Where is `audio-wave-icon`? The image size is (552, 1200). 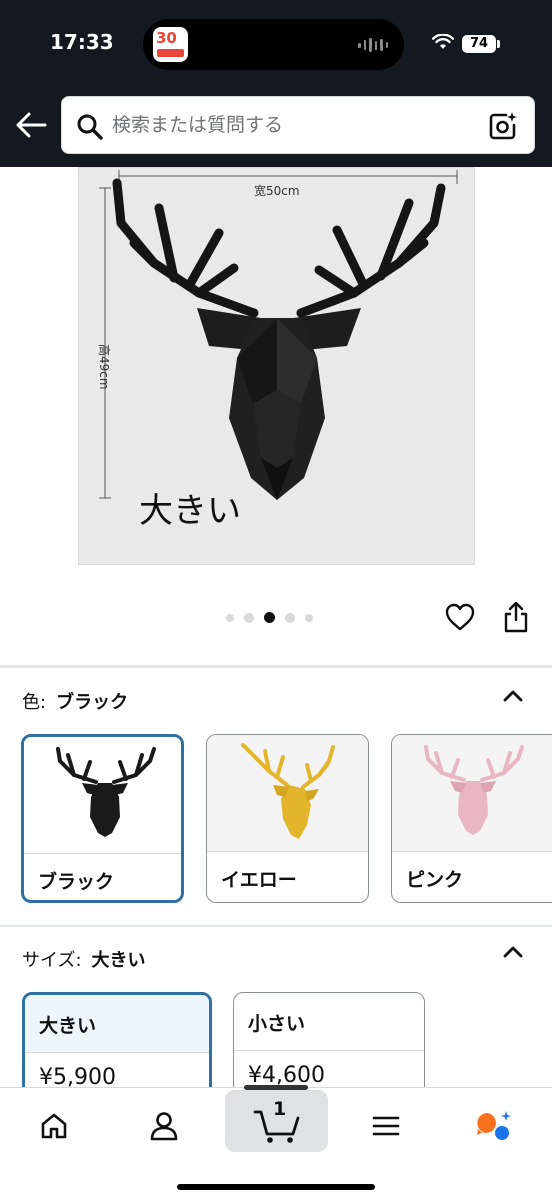 audio-wave-icon is located at coordinates (373, 45).